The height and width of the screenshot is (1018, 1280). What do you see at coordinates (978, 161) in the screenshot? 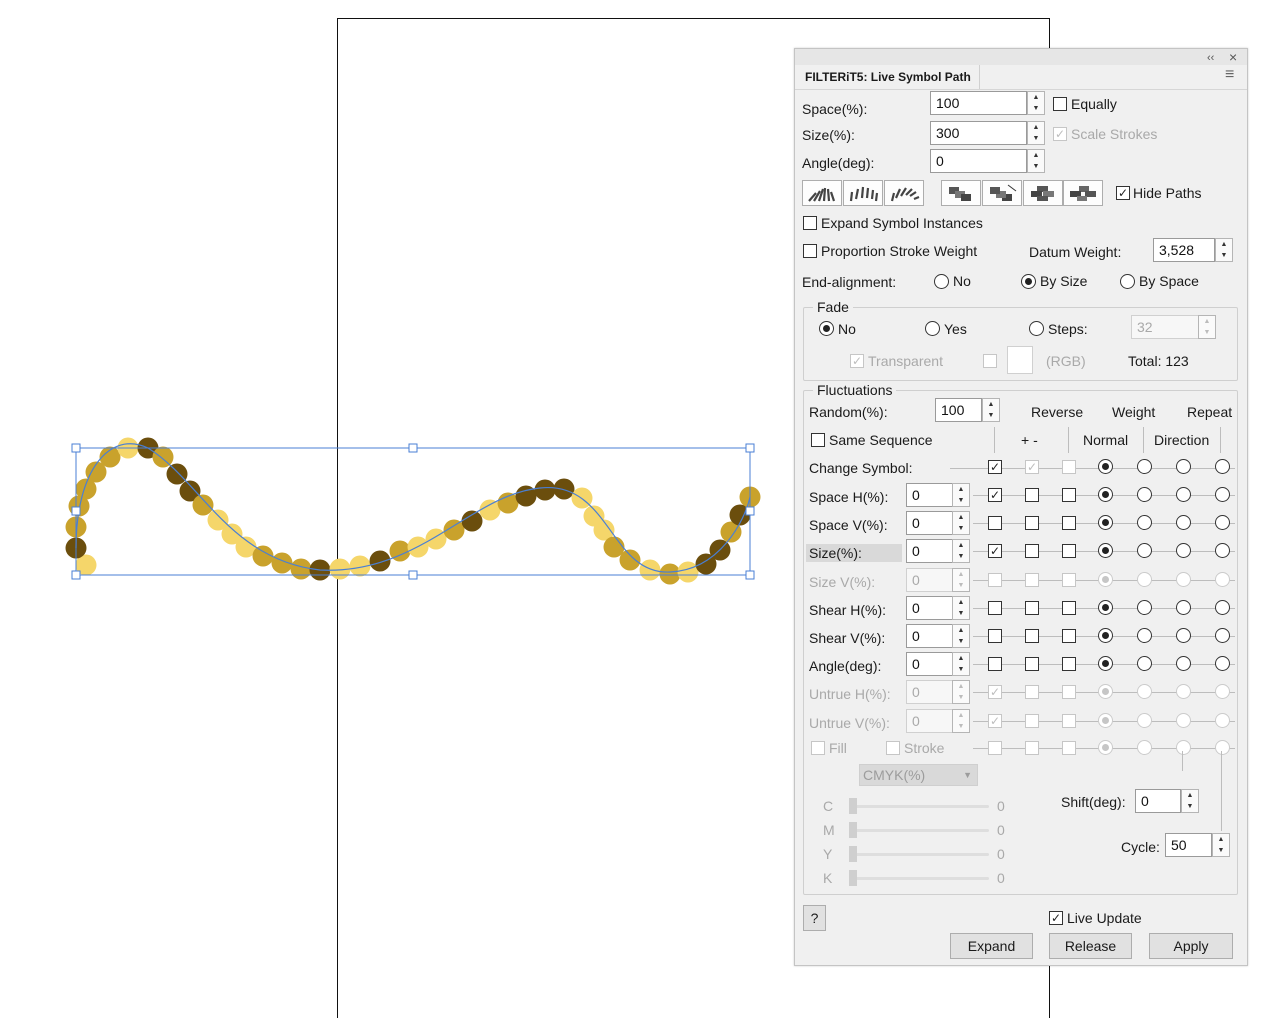
I see `angle-input: 0` at bounding box center [978, 161].